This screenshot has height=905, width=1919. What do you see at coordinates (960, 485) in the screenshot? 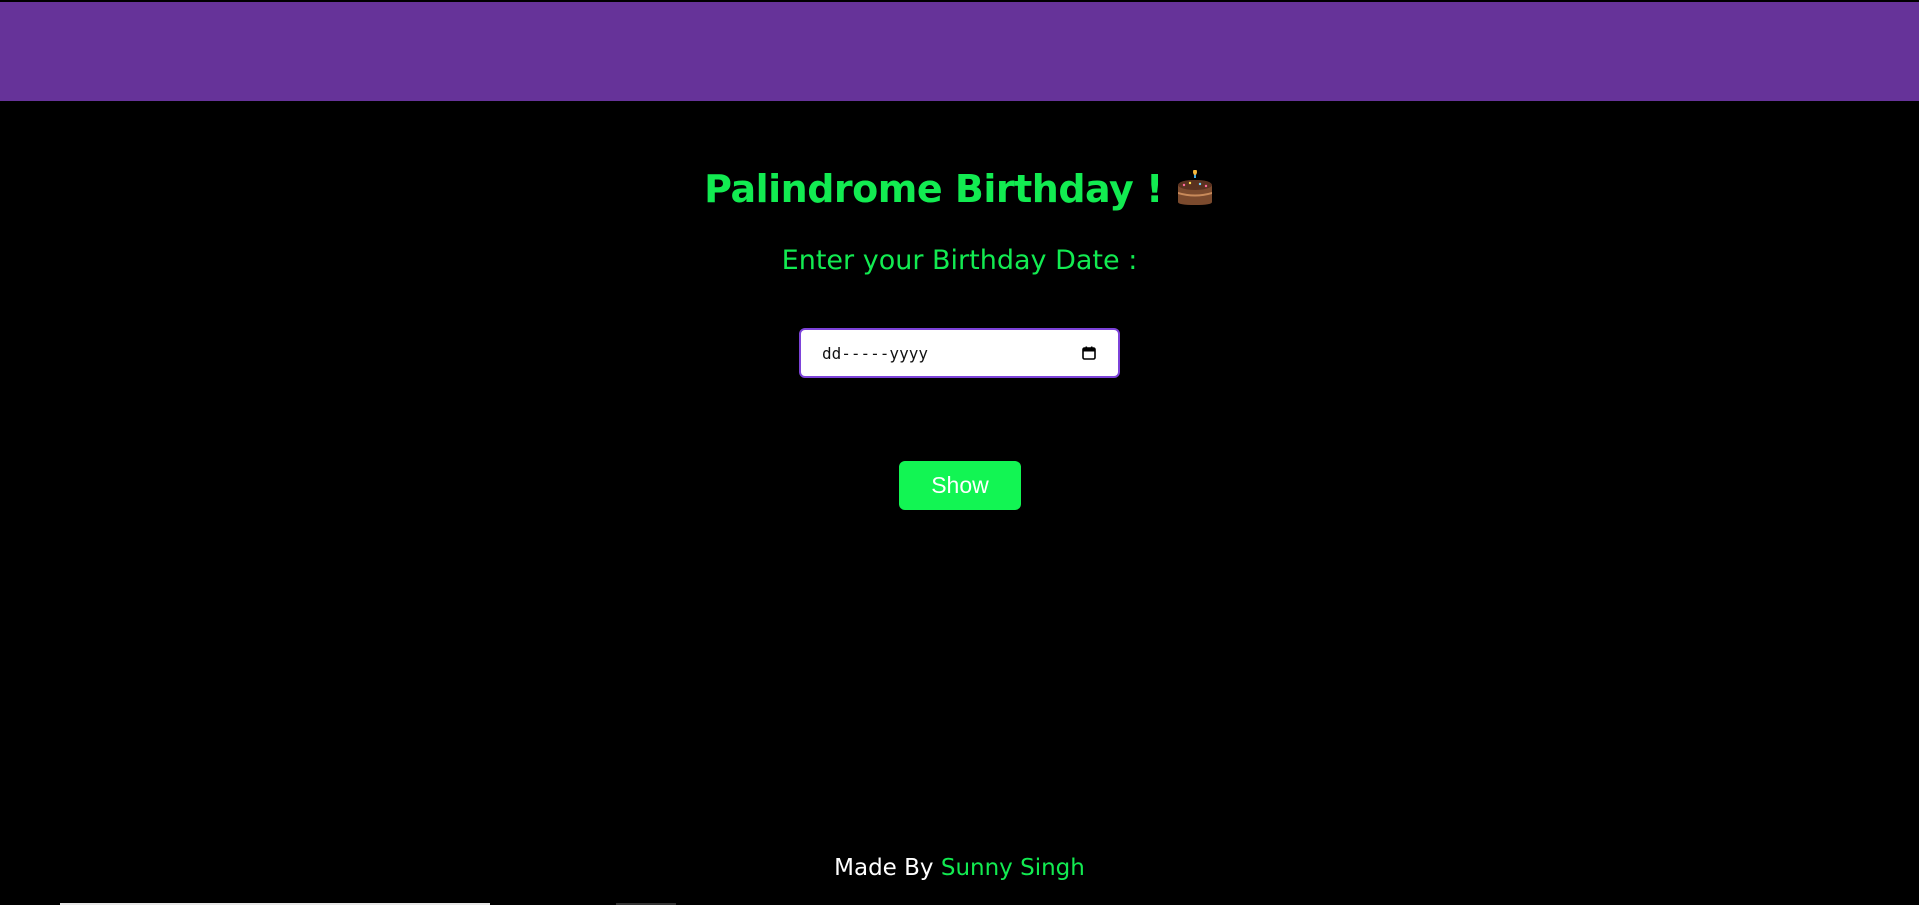
I see `show-button: Show` at bounding box center [960, 485].